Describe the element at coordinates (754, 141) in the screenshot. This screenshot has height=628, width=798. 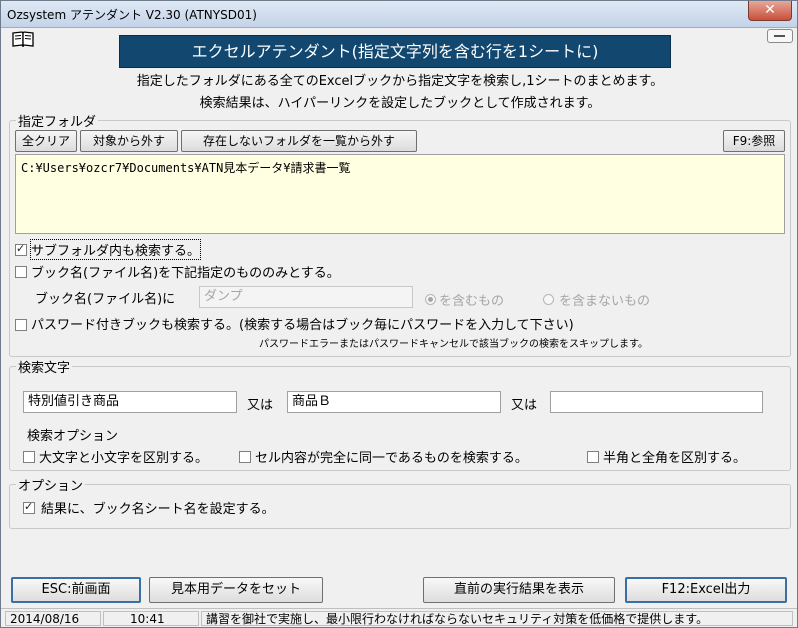
I see `browse-button: F9:参照` at that location.